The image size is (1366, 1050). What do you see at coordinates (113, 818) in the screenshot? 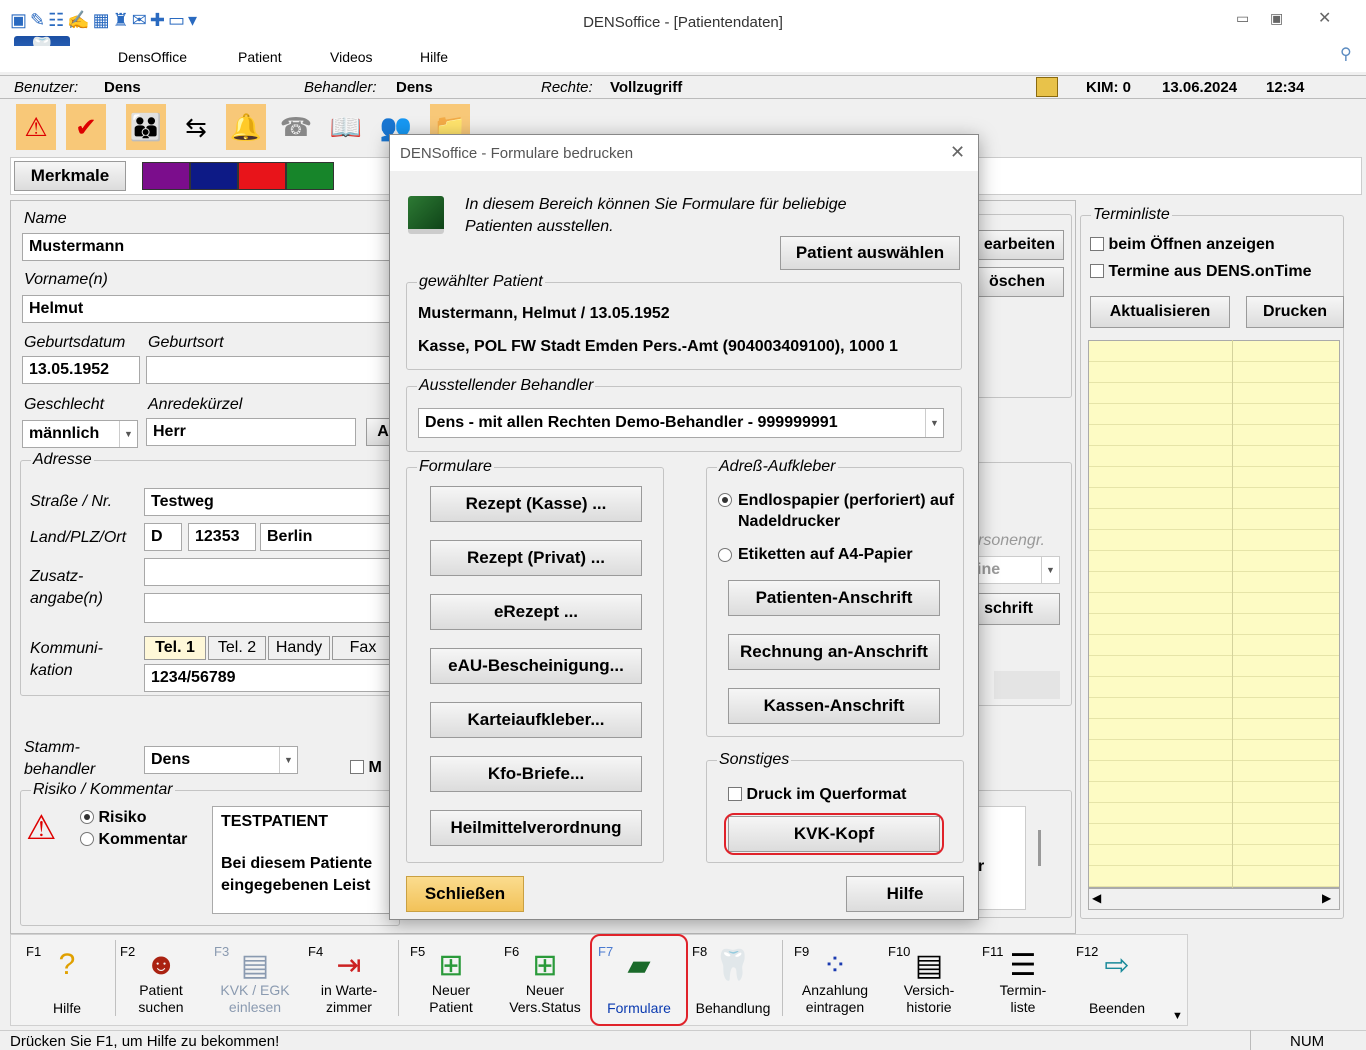
I see `radio-risiko: Risiko` at bounding box center [113, 818].